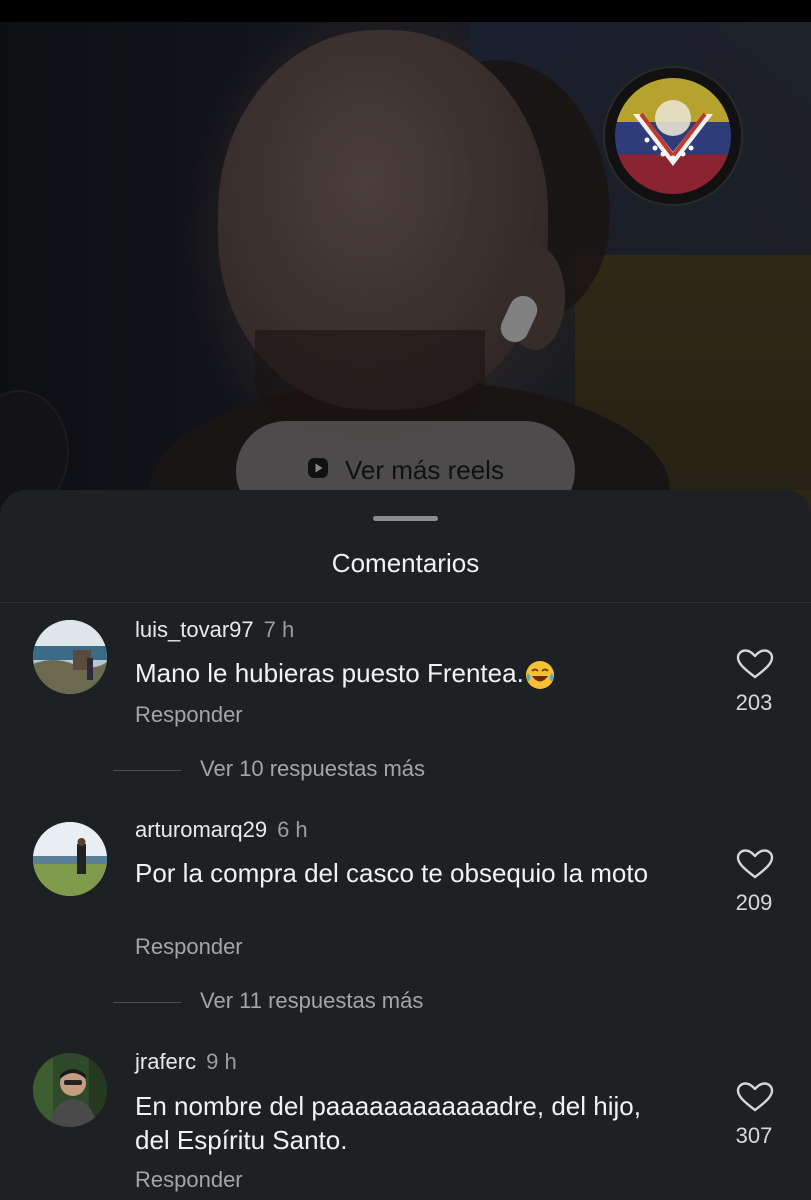  What do you see at coordinates (165, 1061) in the screenshot?
I see `comment-username: jraferc` at bounding box center [165, 1061].